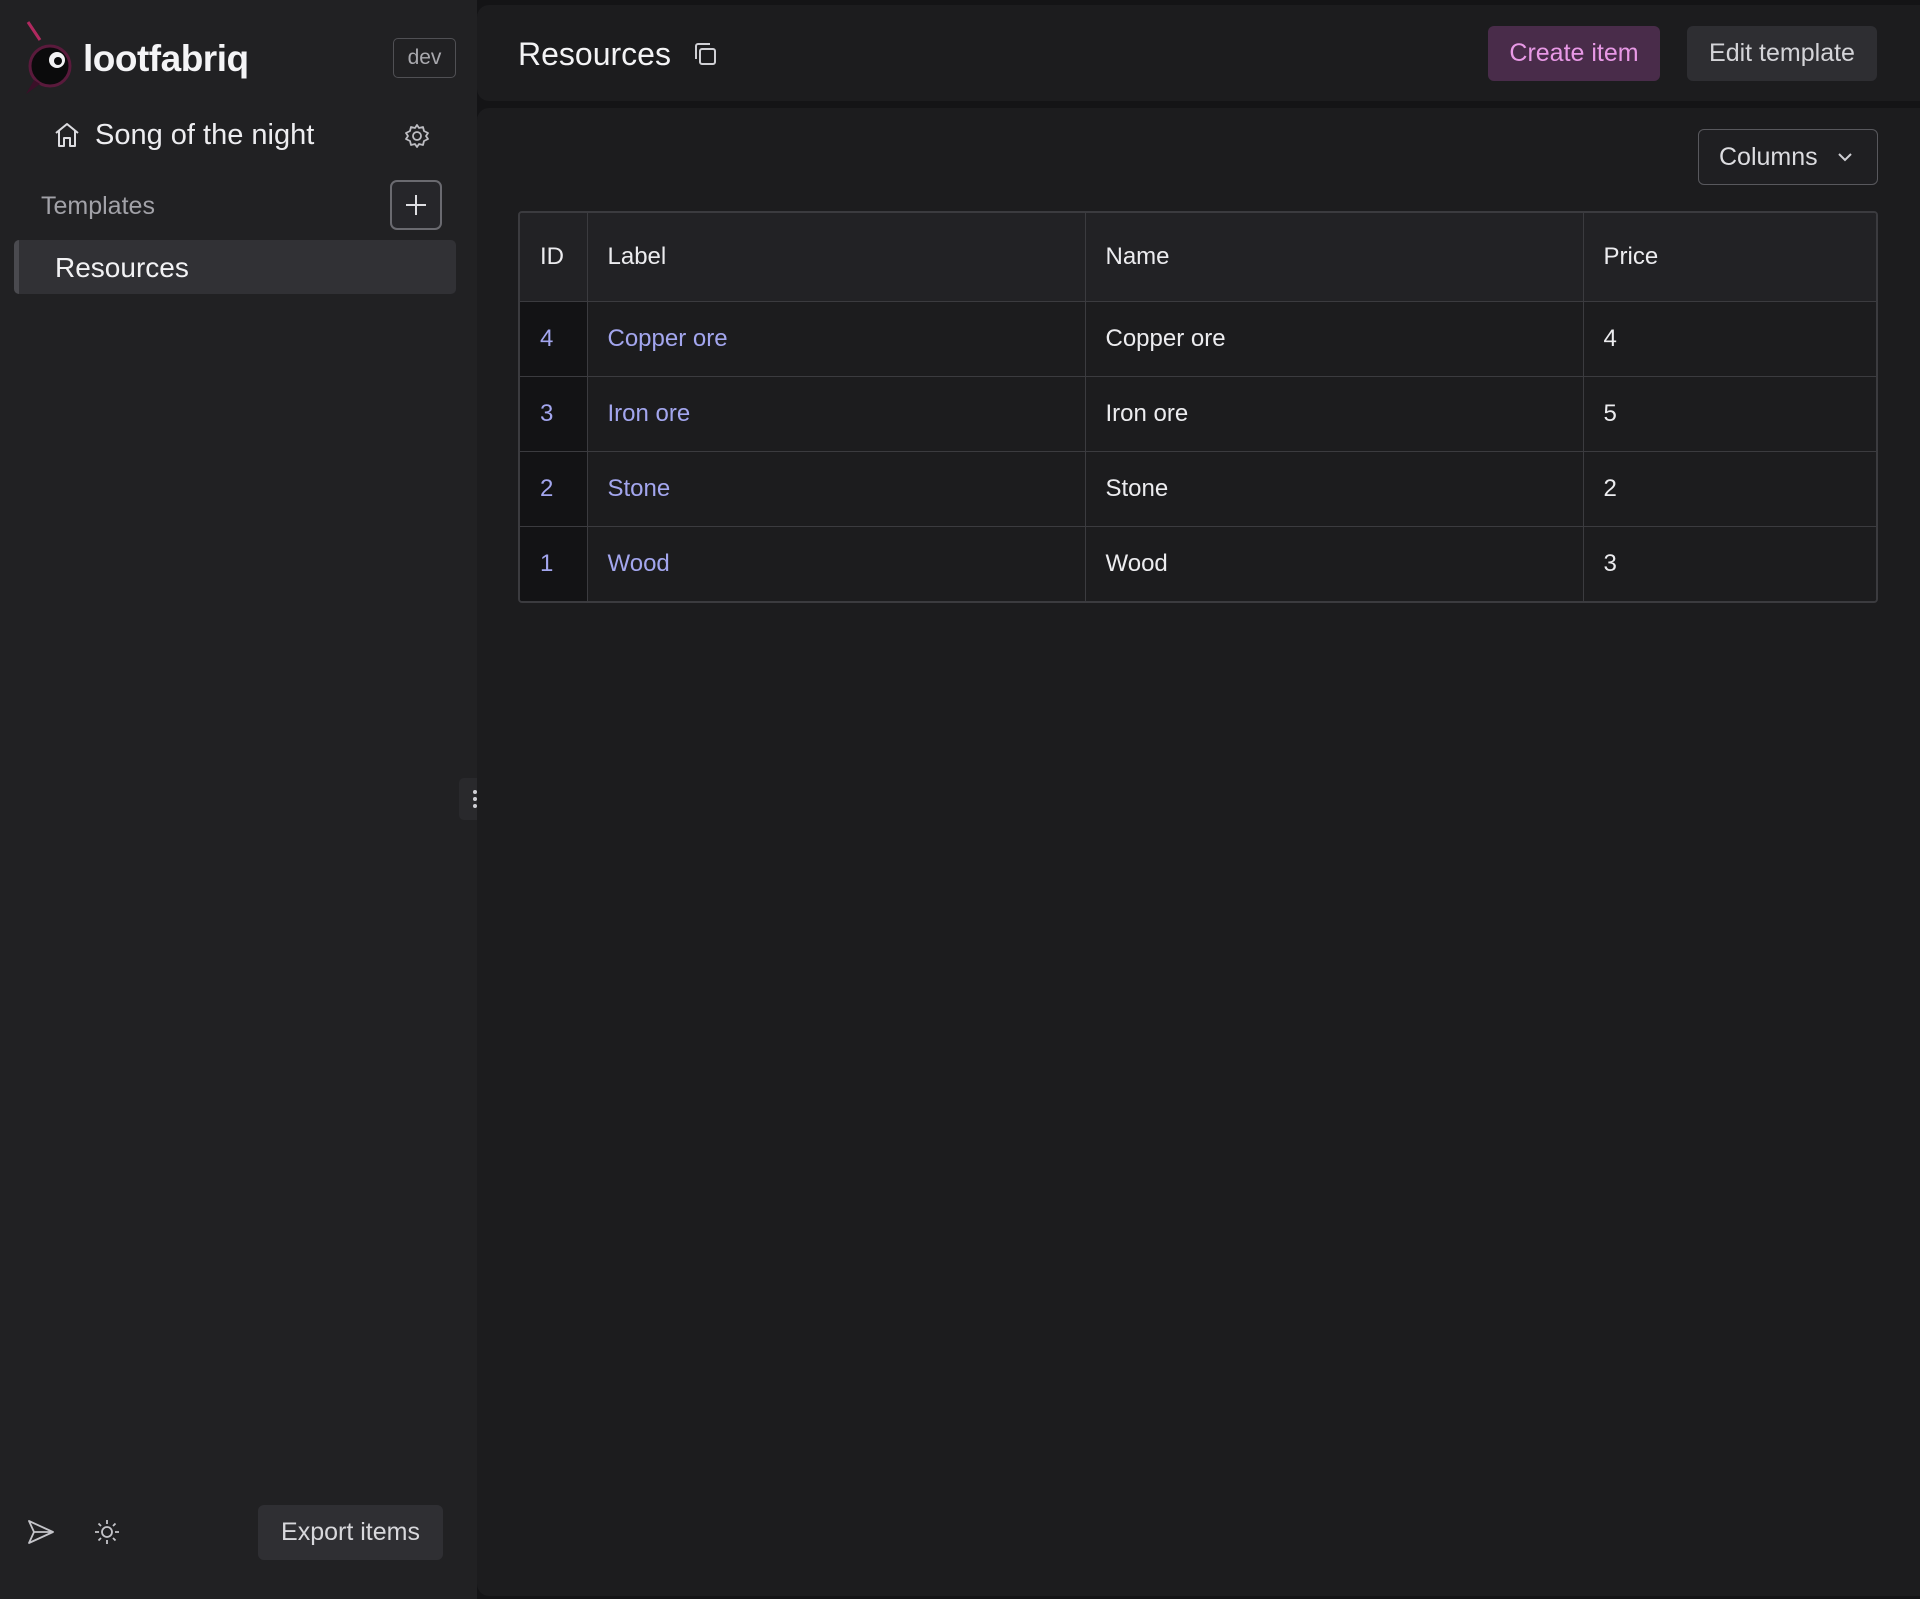 This screenshot has width=1920, height=1599. What do you see at coordinates (98, 206) in the screenshot?
I see `templates-label: Templates` at bounding box center [98, 206].